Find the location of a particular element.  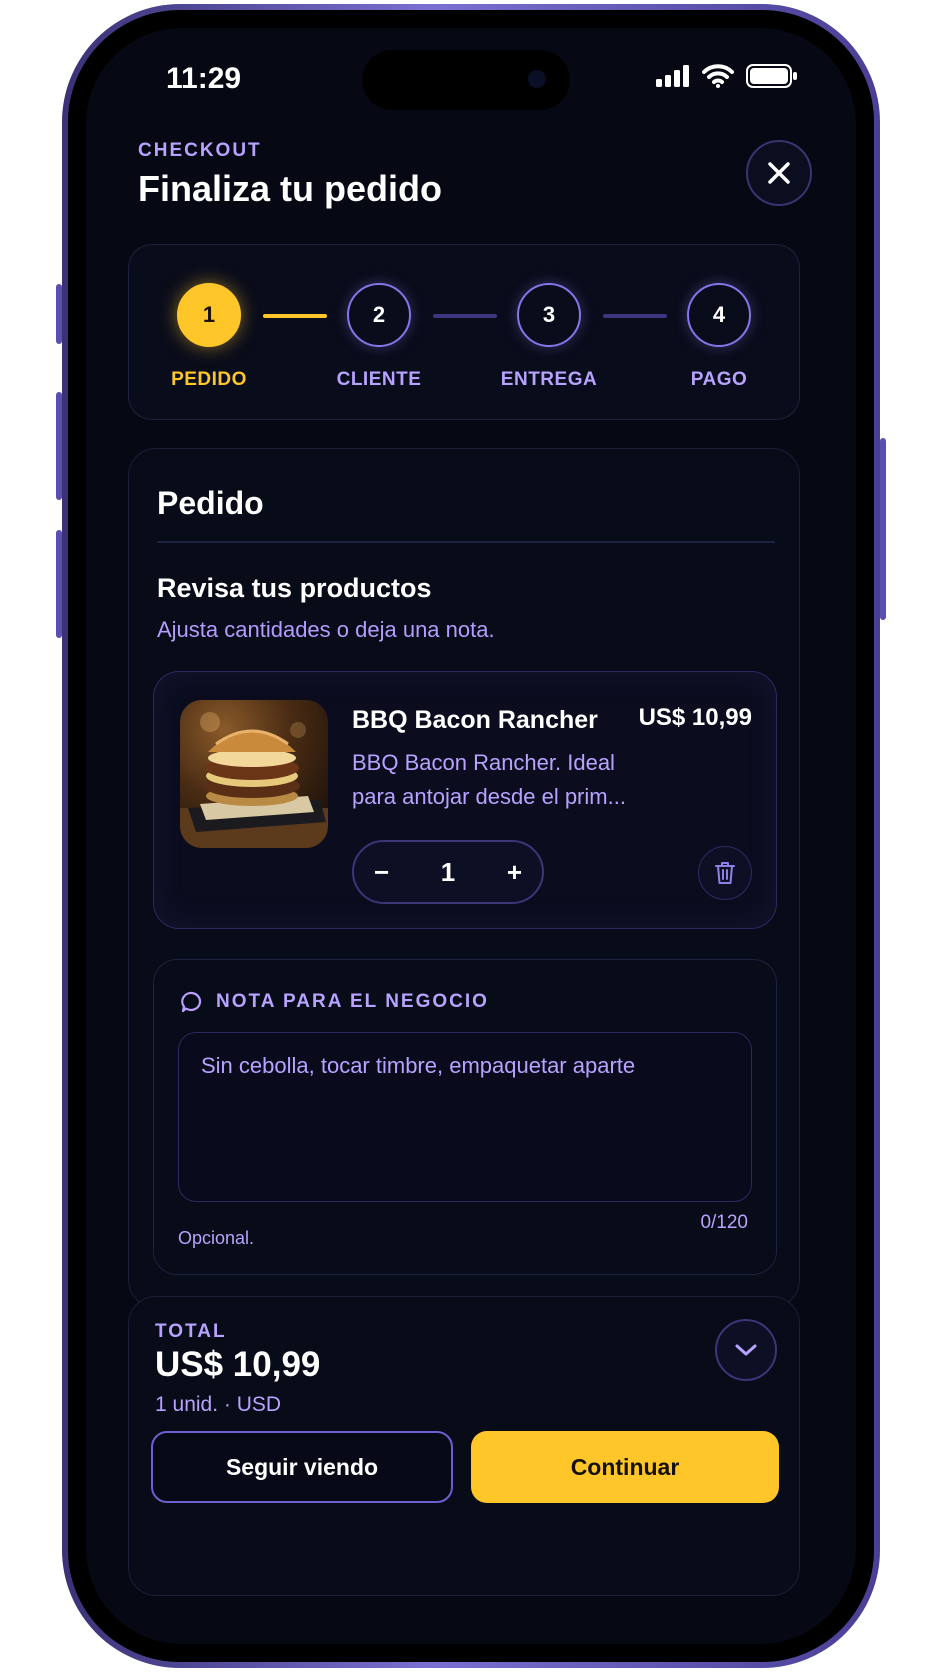

camera is located at coordinates (537, 79).